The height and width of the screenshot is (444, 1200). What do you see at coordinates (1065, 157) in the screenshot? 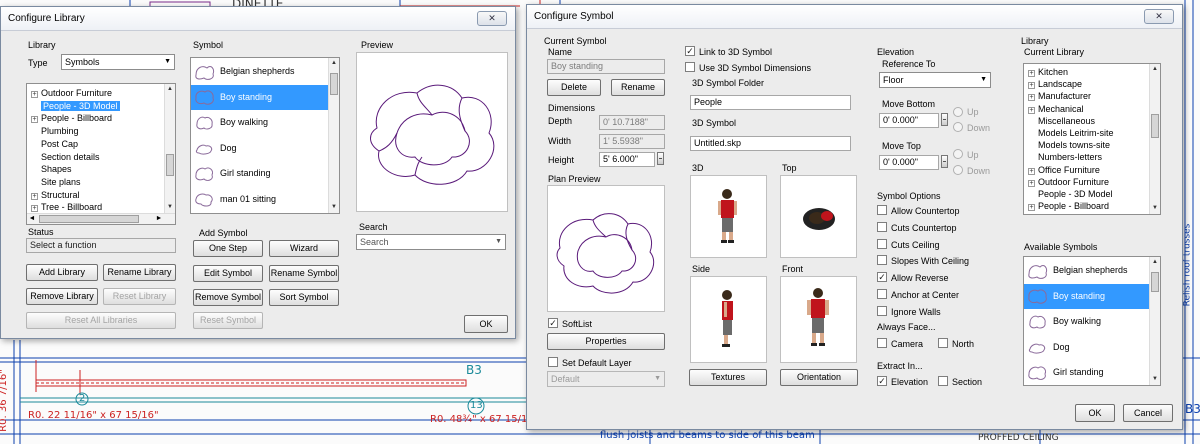
I see `tree-item: Numbers-letters` at bounding box center [1065, 157].